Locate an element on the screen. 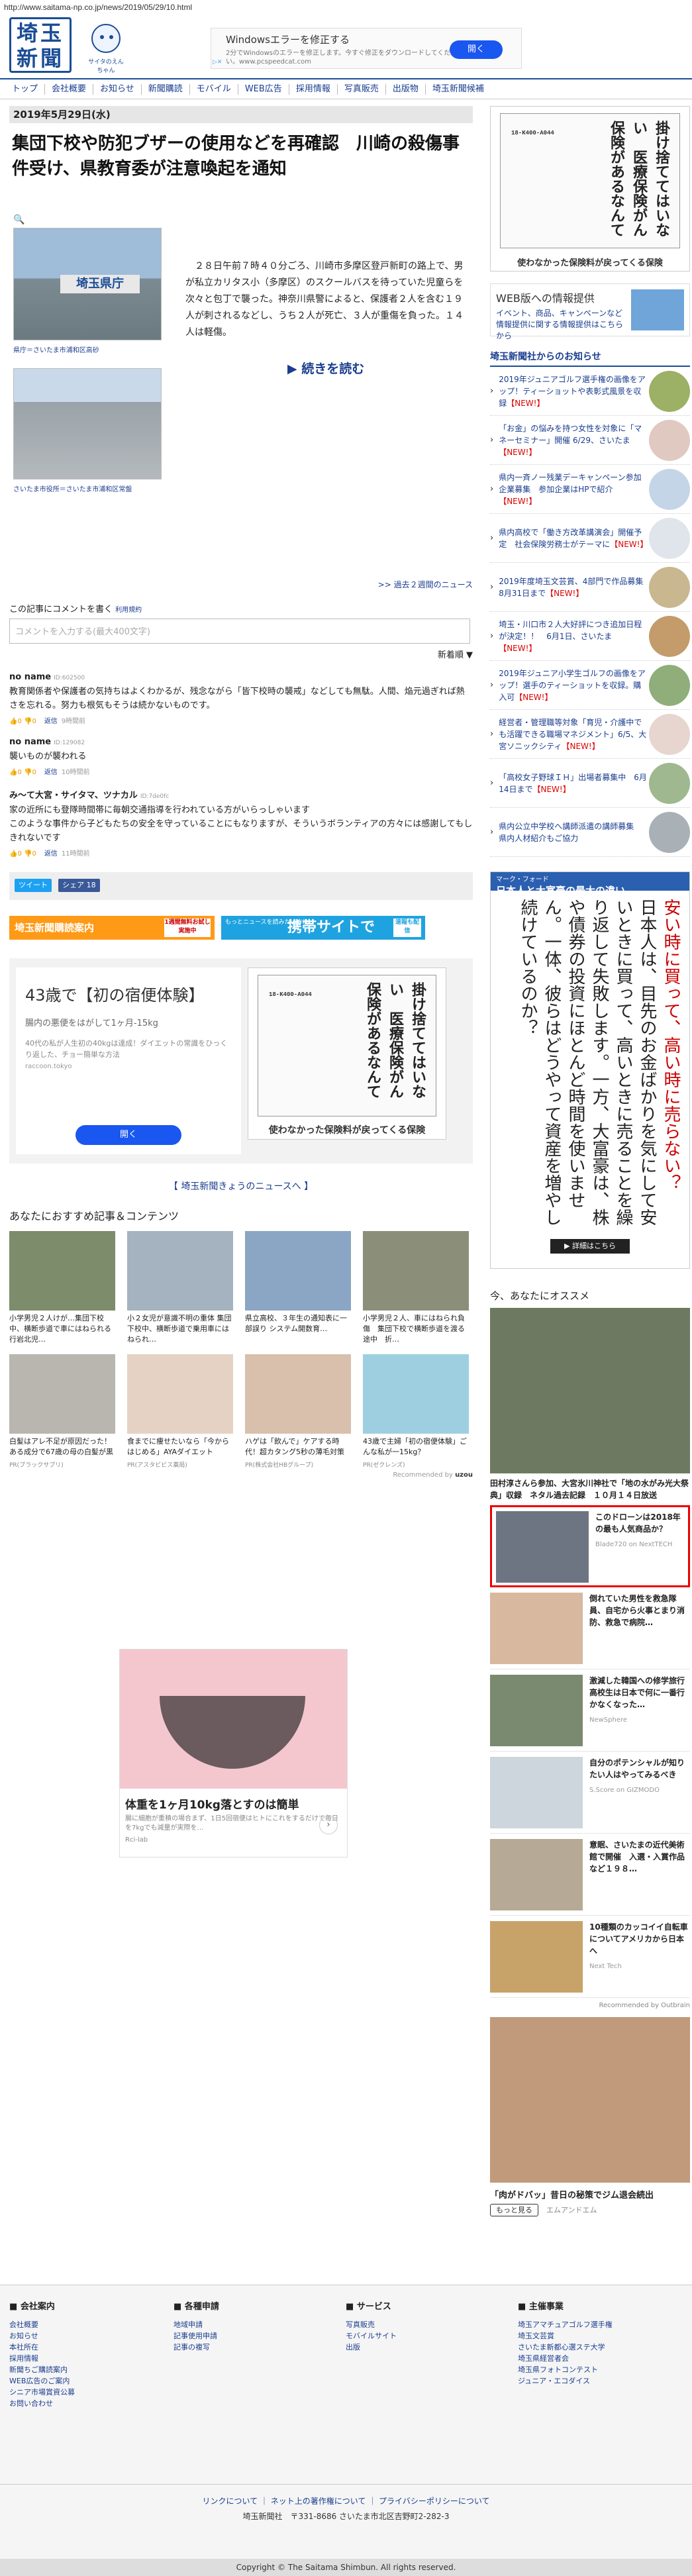 The width and height of the screenshot is (692, 2576). osusume-title: このドローンは2018年の最も人気商品か？ is located at coordinates (638, 1523).